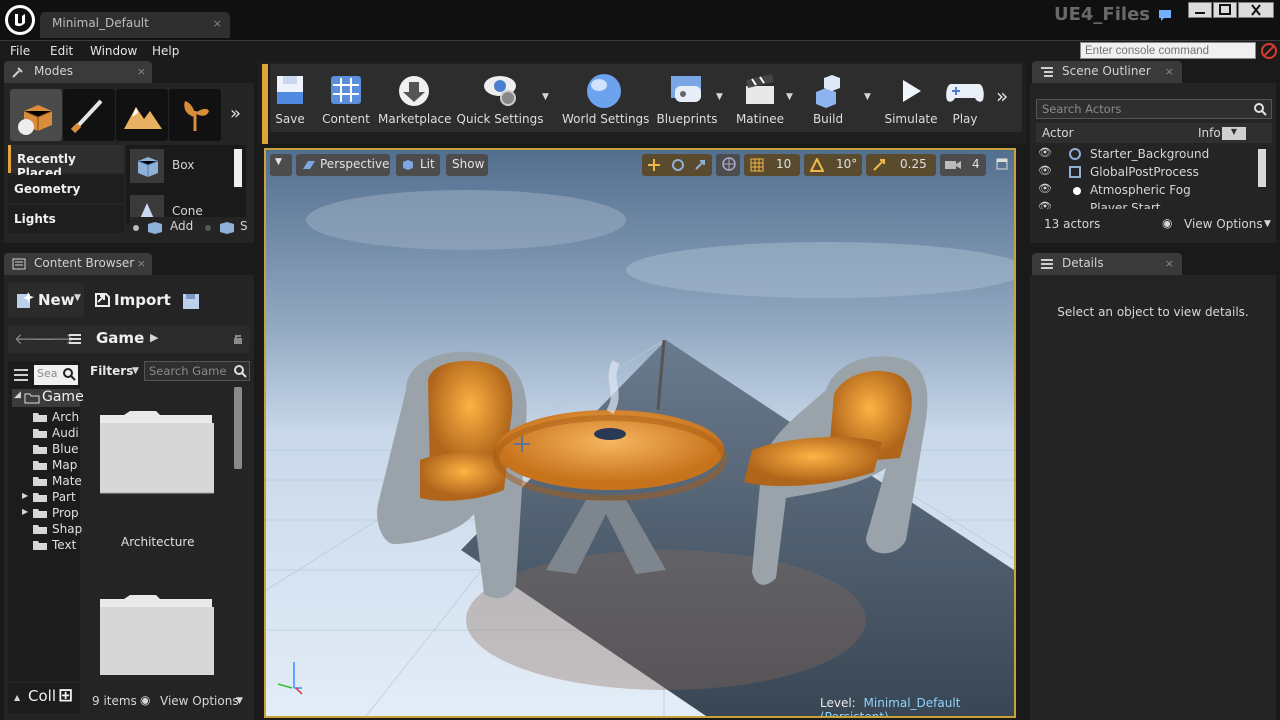 The width and height of the screenshot is (1280, 720). I want to click on outliner-view-options: ◉ View Options ▼, so click(1217, 224).